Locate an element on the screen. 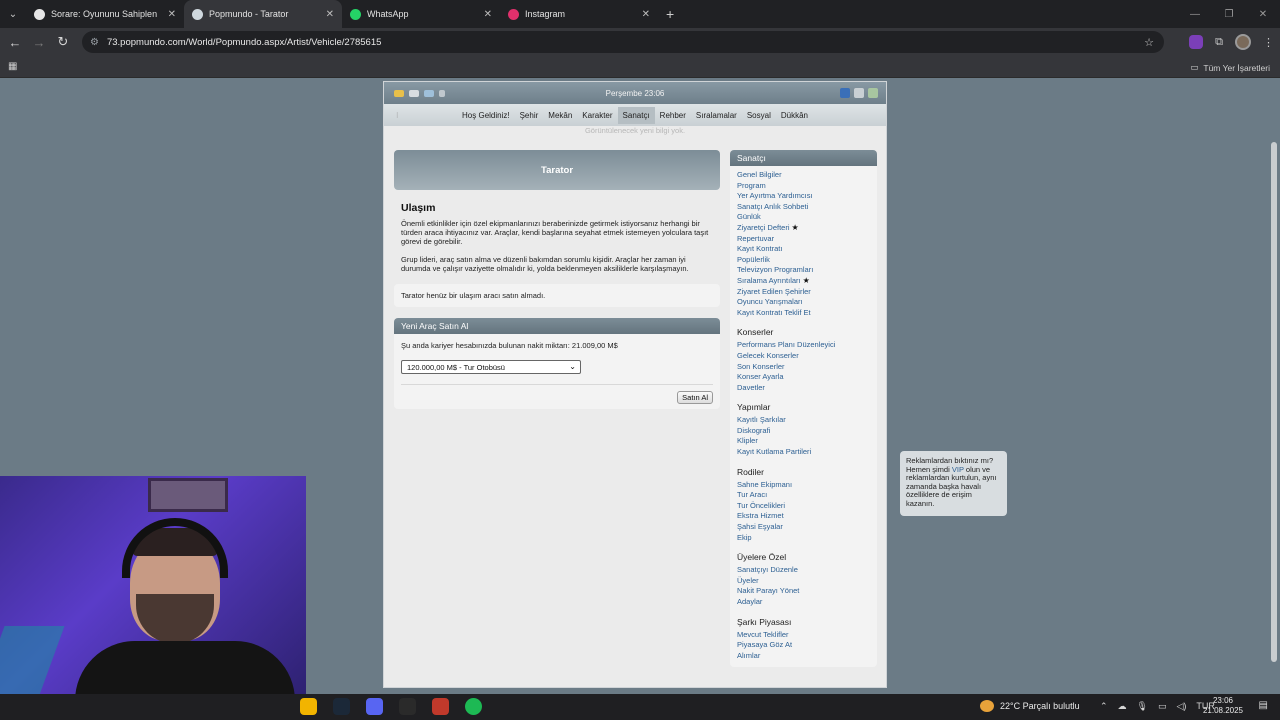 The width and height of the screenshot is (1280, 720). sidebar-link: Davetler is located at coordinates (803, 388).